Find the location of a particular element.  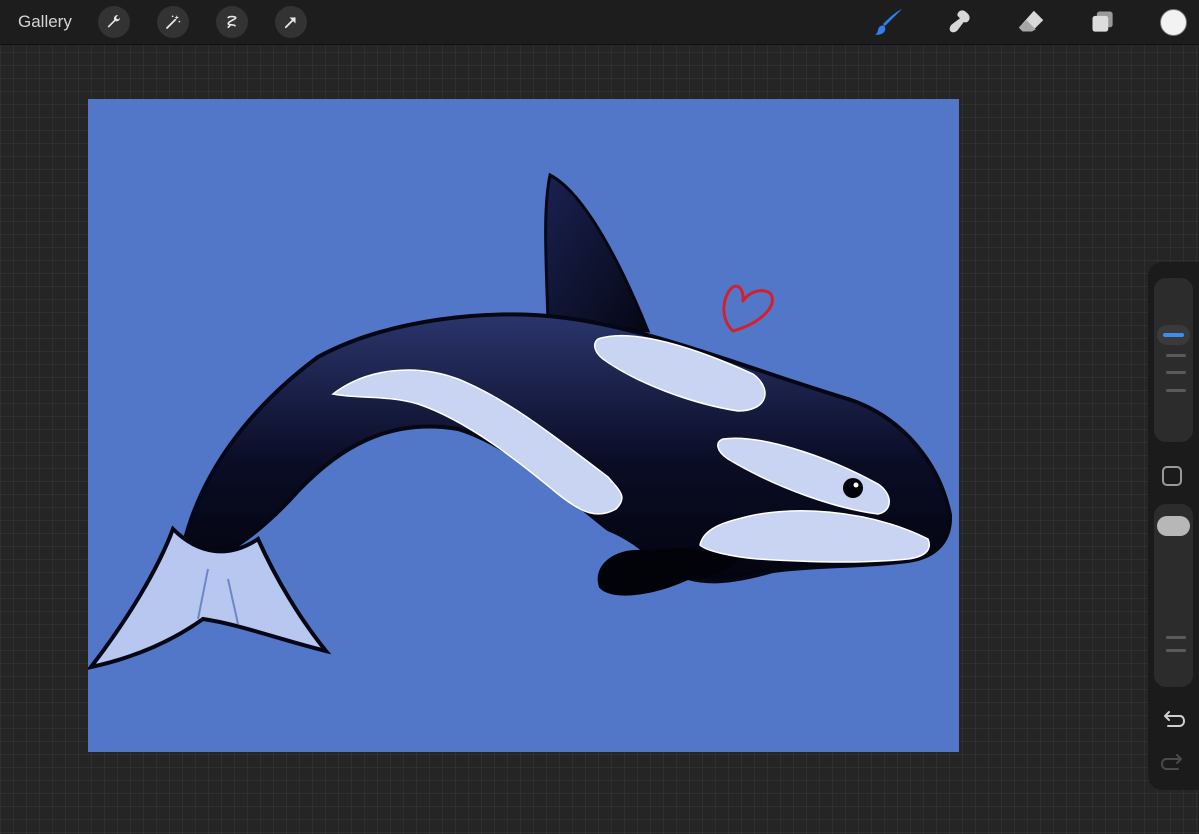

smudge-tool-button is located at coordinates (960, 22).